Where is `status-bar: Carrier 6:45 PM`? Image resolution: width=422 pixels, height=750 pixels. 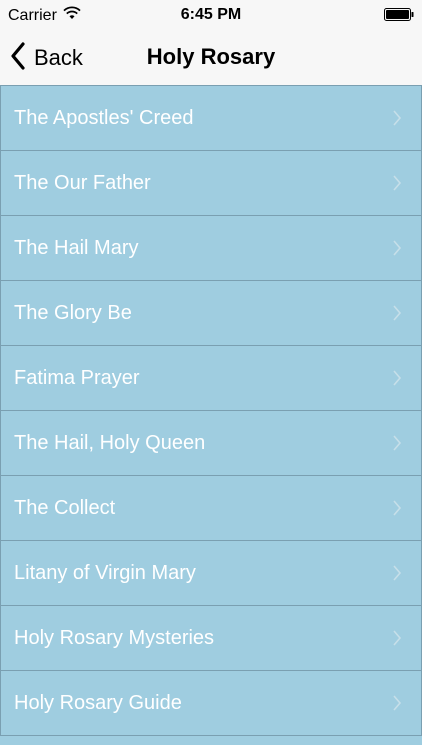
status-bar: Carrier 6:45 PM is located at coordinates (211, 15).